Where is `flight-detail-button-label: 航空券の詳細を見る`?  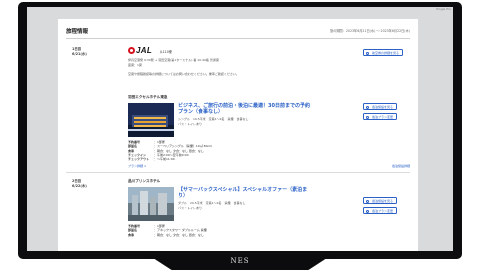
flight-detail-button-label: 航空券の詳細を見る is located at coordinates (386, 53).